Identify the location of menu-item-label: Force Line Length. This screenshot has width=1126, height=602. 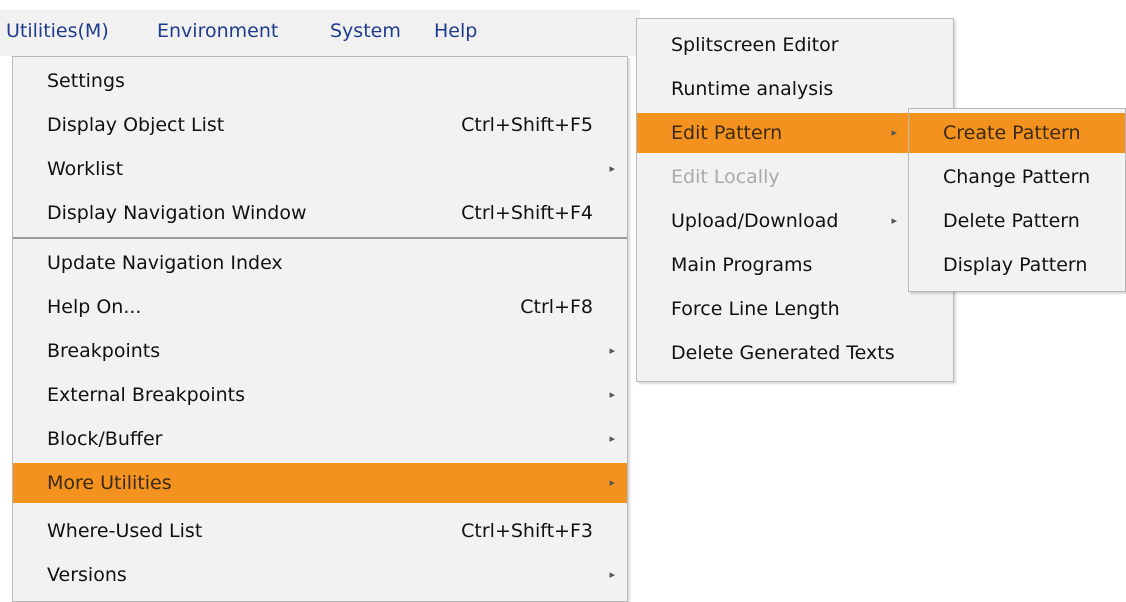
(755, 309).